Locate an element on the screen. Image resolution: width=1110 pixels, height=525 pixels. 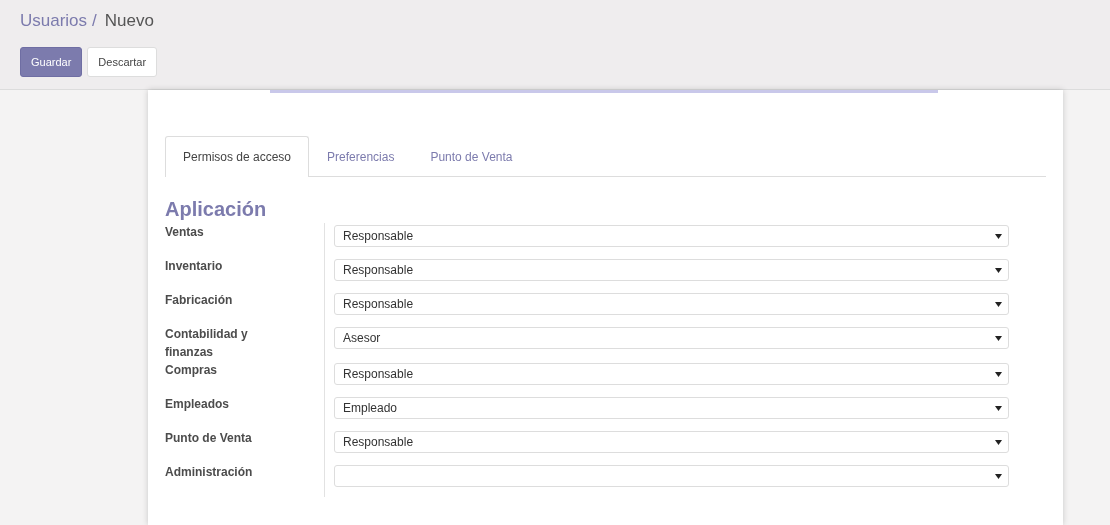
tab: Permisos de acceso is located at coordinates (237, 156).